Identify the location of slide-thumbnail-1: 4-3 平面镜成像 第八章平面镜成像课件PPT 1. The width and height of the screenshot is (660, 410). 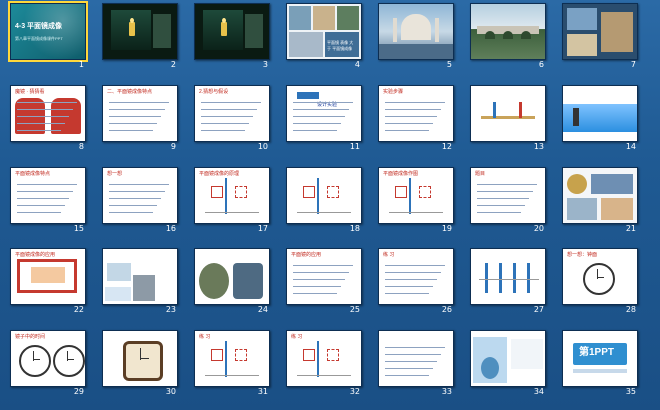
(47, 38).